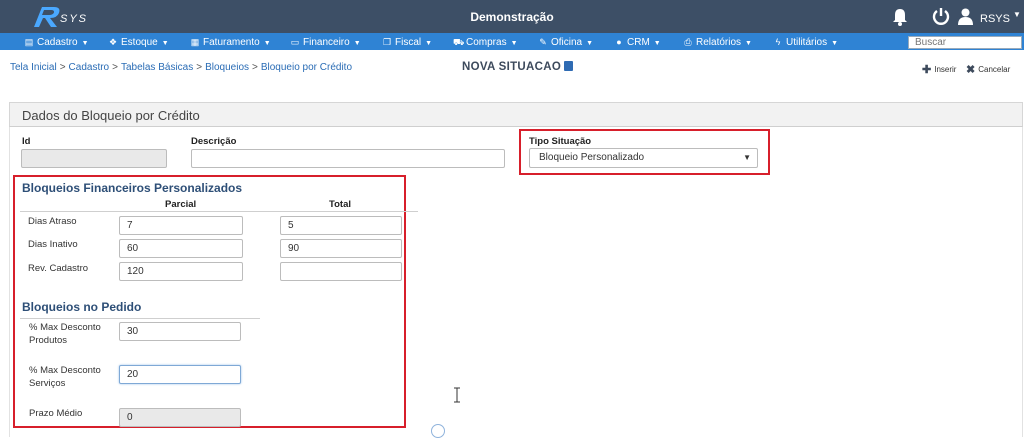 This screenshot has width=1024, height=438. What do you see at coordinates (805, 42) in the screenshot?
I see `menu-item-utilitarios: ϟ Utilitários ▼` at bounding box center [805, 42].